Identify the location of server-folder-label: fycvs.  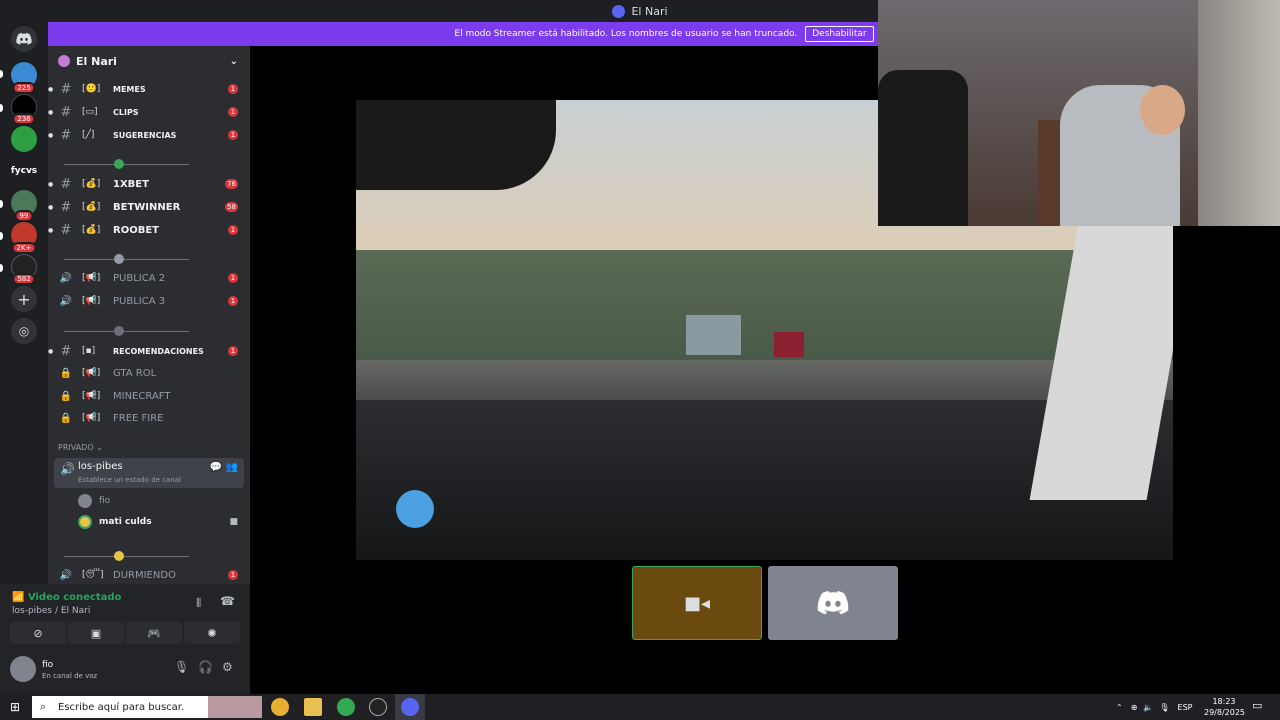
(24, 171).